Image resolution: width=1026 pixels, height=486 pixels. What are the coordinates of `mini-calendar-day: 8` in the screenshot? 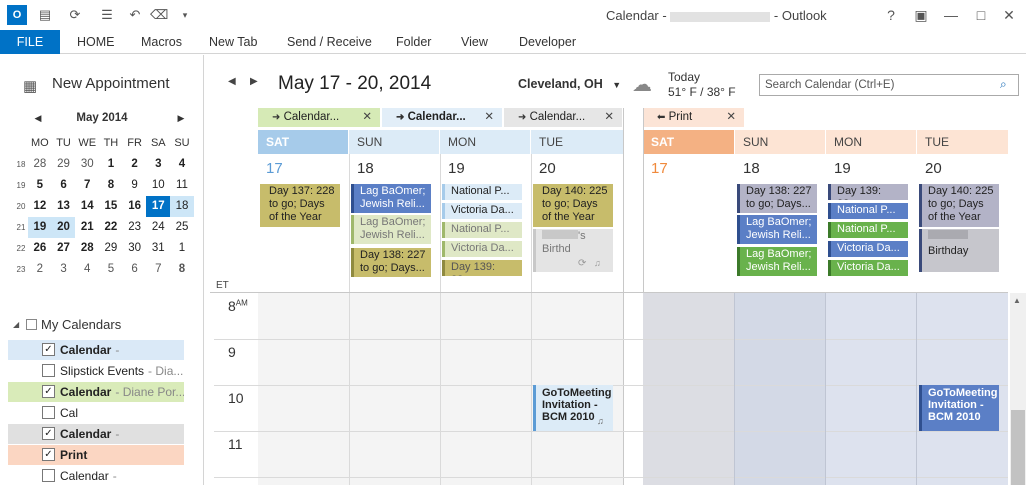 It's located at (111, 185).